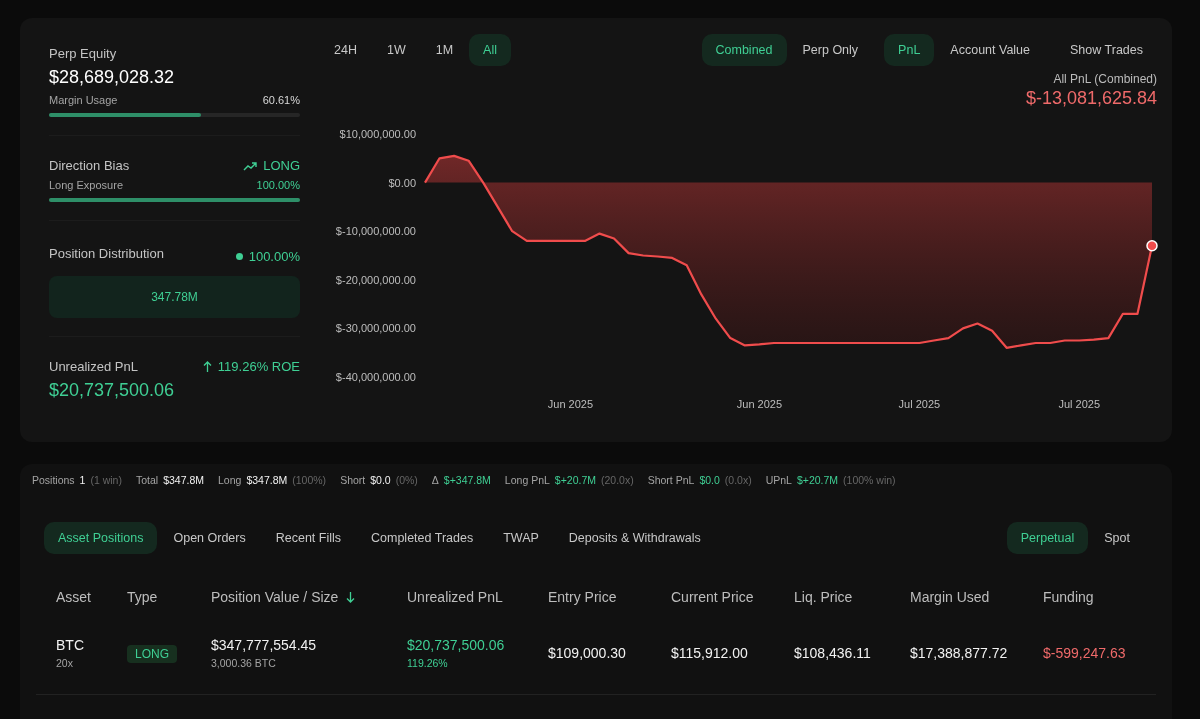  Describe the element at coordinates (239, 256) in the screenshot. I see `status-dot-icon` at that location.